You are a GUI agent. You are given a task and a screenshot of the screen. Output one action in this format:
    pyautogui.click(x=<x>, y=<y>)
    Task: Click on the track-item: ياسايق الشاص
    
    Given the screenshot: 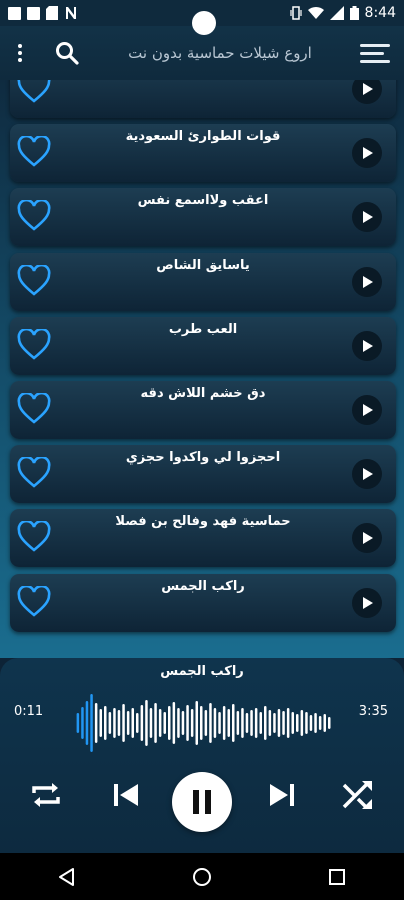 What is the action you would take?
    pyautogui.click(x=203, y=281)
    